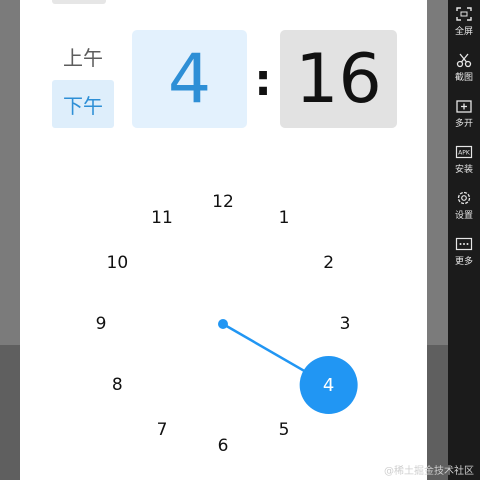 This screenshot has width=480, height=480. Describe the element at coordinates (329, 263) in the screenshot. I see `clock-number-2: 2` at that location.